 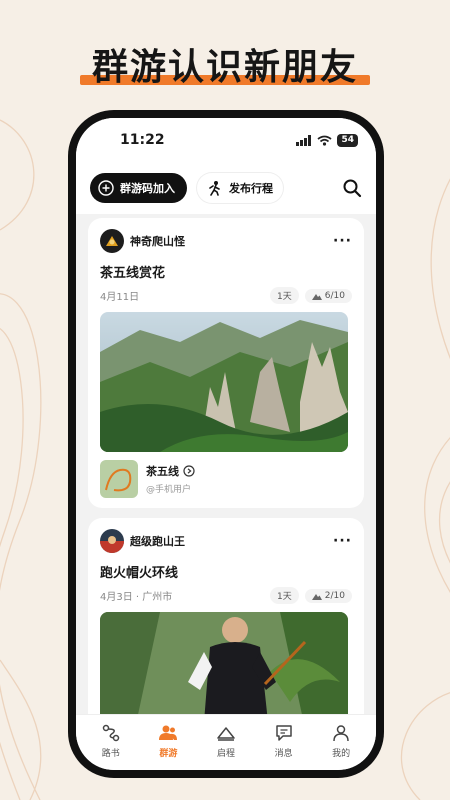 I want to click on trip-title: 跑火帽火环线, so click(x=139, y=573).